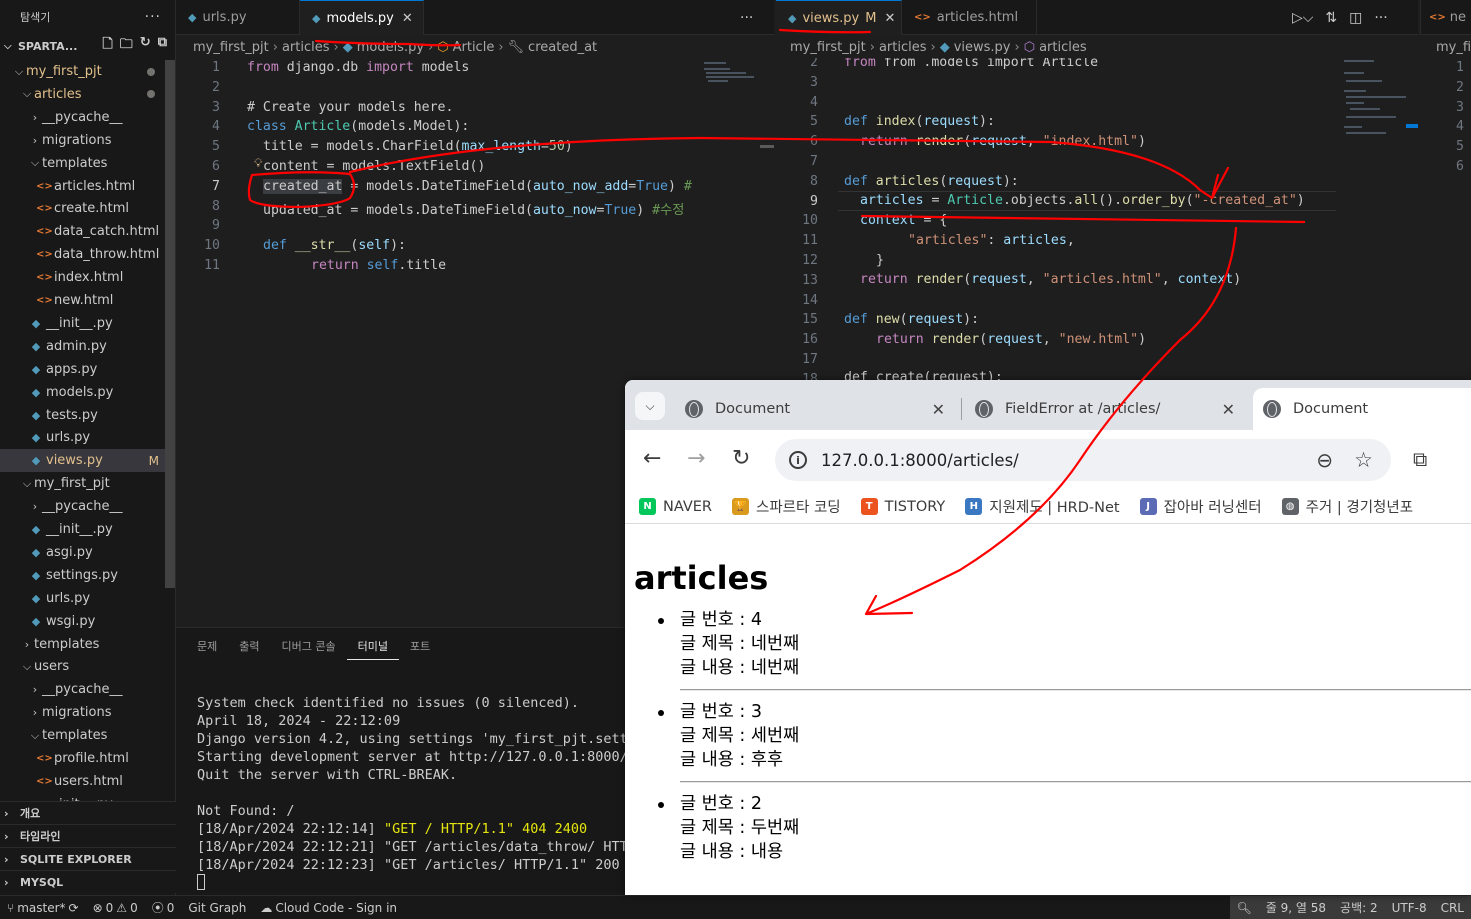  What do you see at coordinates (83, 781) in the screenshot?
I see `tree-item: <> users.html` at bounding box center [83, 781].